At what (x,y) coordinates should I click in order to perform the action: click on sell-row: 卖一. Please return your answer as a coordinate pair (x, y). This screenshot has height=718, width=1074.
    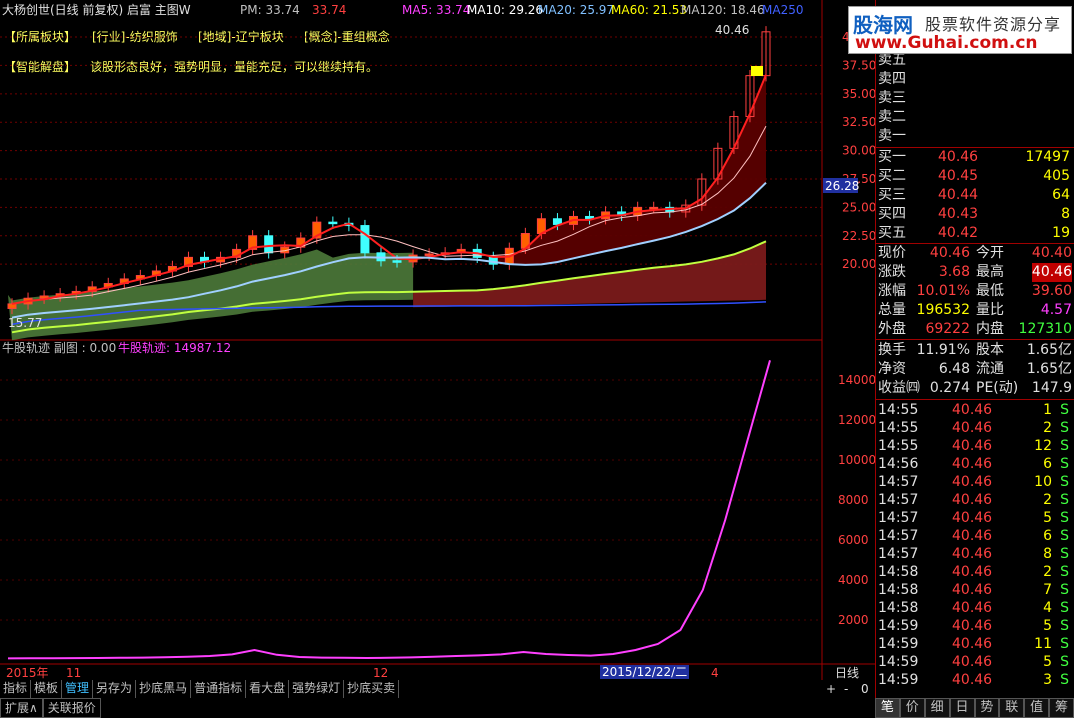
    Looking at the image, I should click on (975, 136).